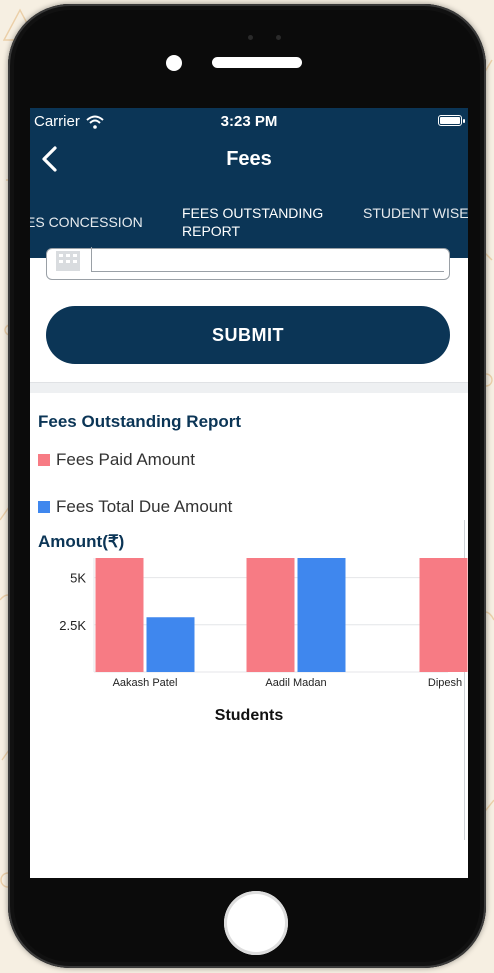  I want to click on front-camera, so click(174, 63).